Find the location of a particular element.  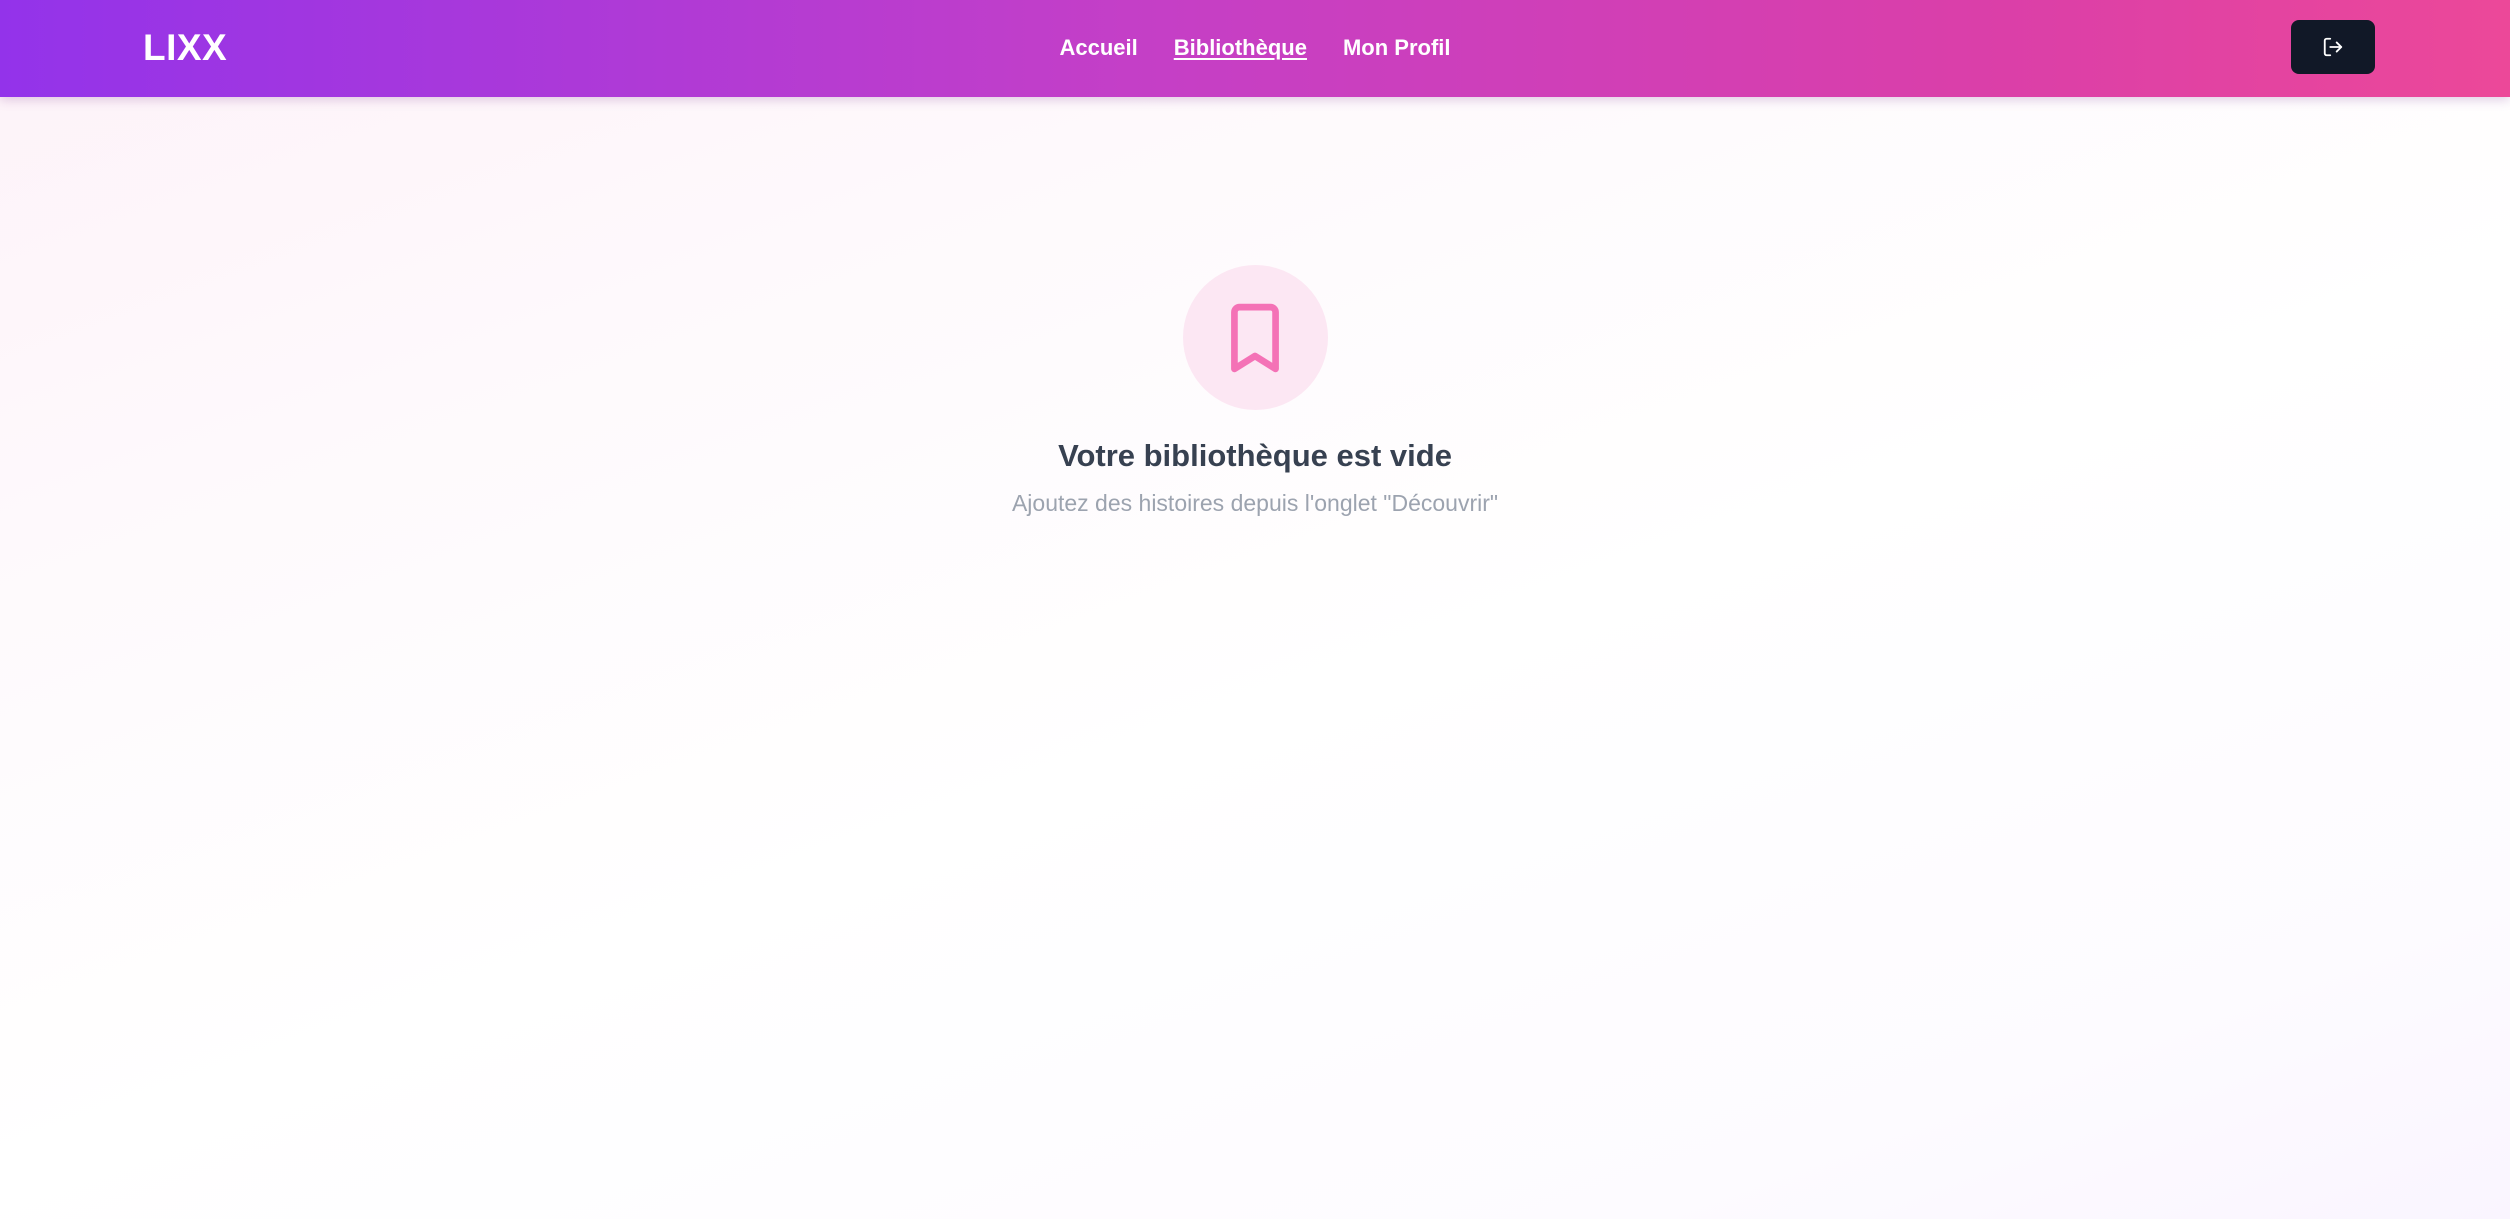

bookmark-icon is located at coordinates (1255, 337).